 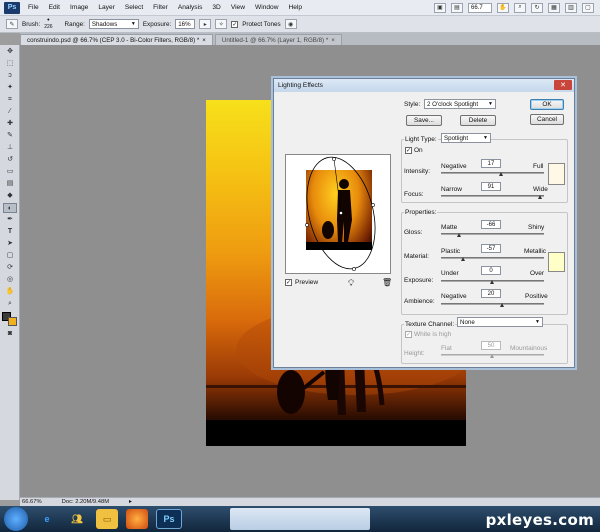 I want to click on airbrush-icon: ✧, so click(x=221, y=24).